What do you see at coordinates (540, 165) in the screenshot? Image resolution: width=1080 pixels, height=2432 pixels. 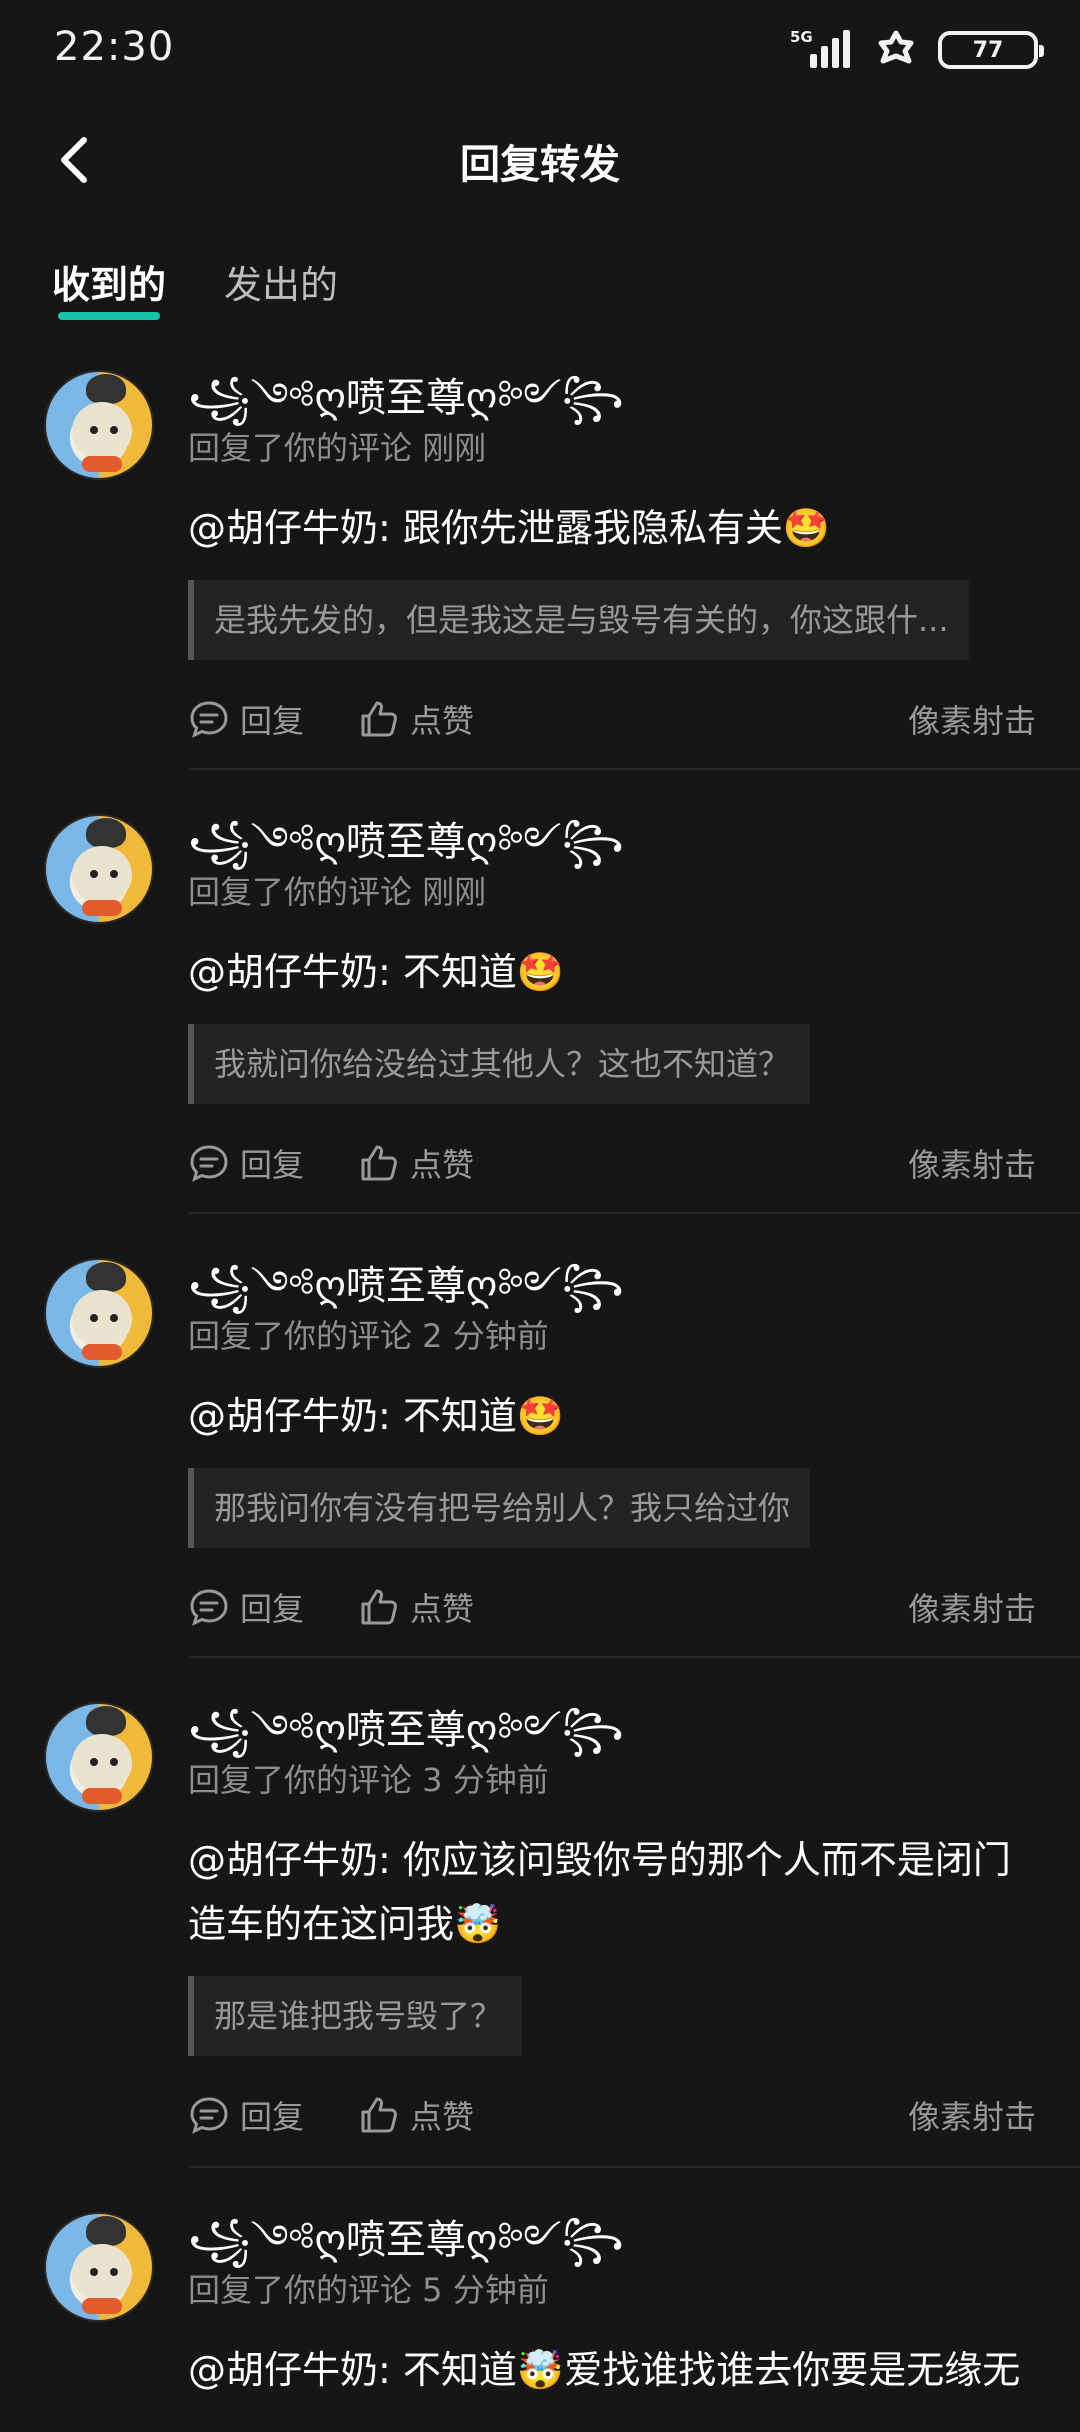 I see `page-title: 回复转发` at bounding box center [540, 165].